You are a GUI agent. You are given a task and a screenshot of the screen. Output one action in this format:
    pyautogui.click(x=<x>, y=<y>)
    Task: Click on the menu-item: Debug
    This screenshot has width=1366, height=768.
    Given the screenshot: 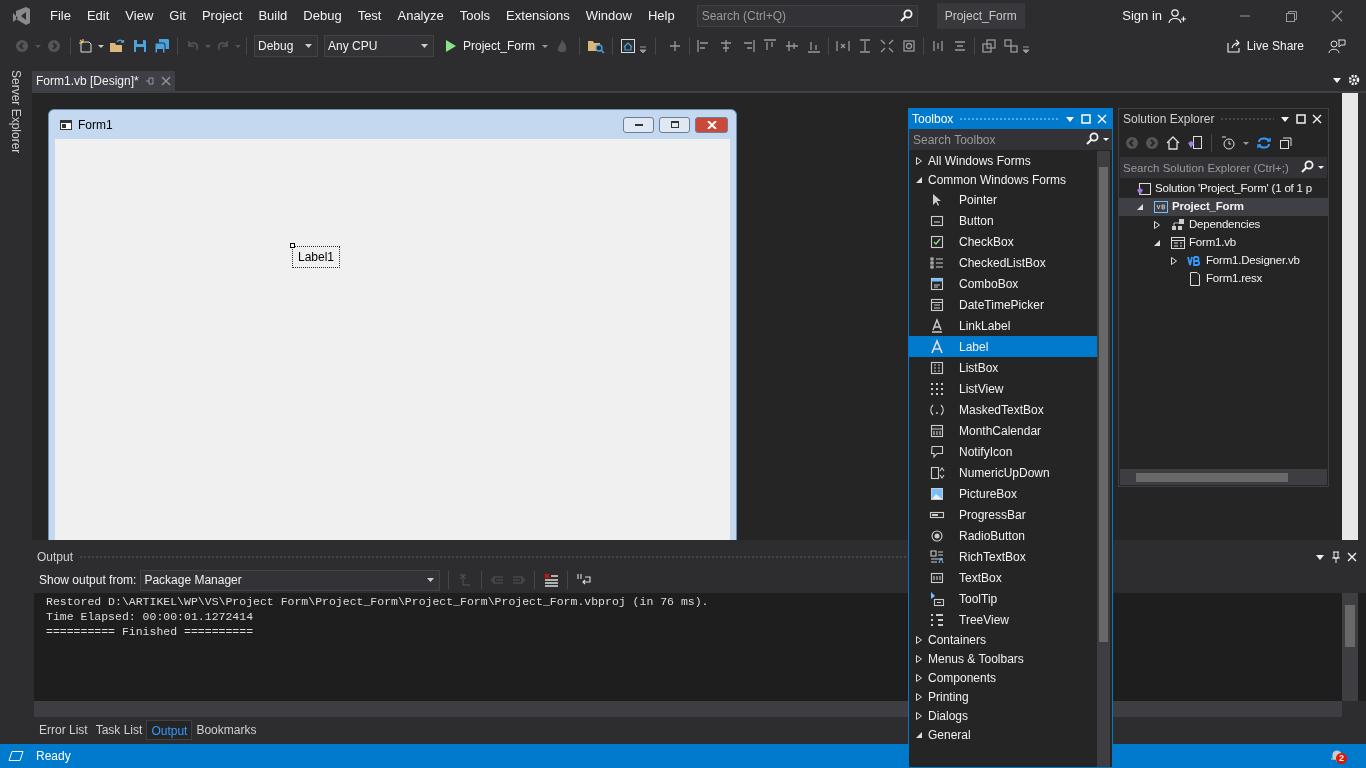 What is the action you would take?
    pyautogui.click(x=322, y=16)
    